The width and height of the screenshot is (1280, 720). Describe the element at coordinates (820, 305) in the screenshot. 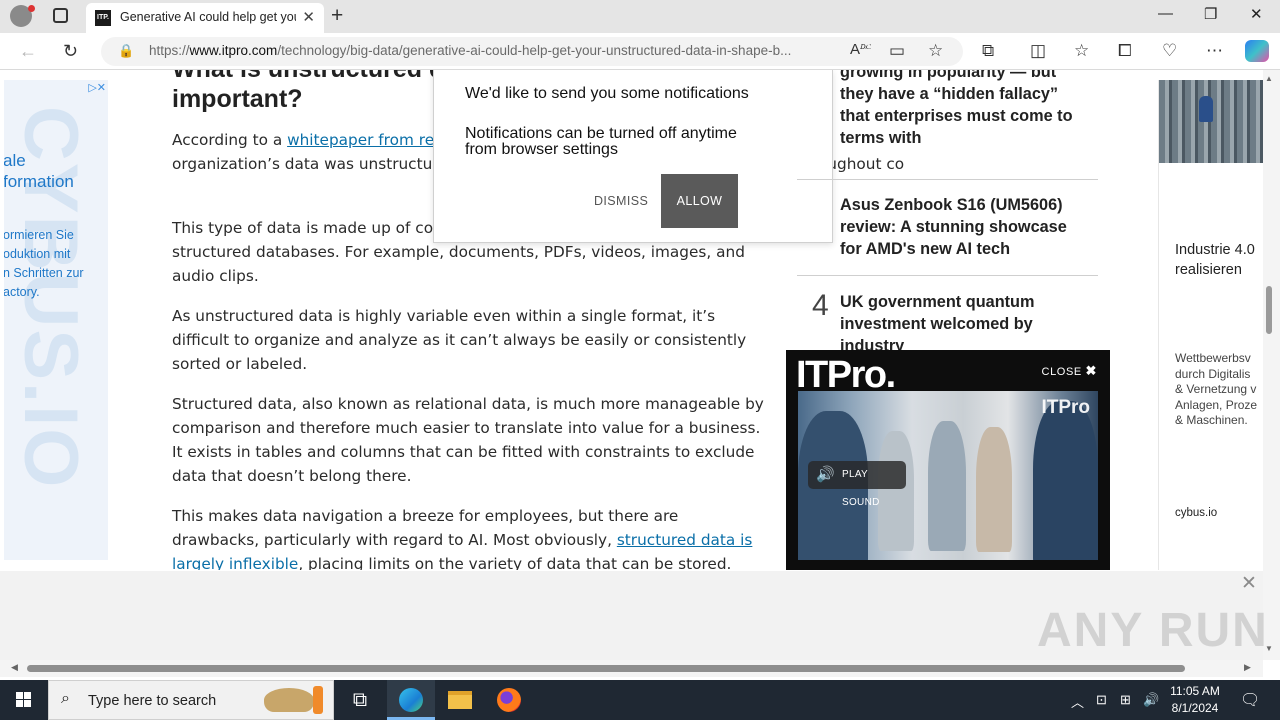

I see `trending-rank-number: 4` at that location.